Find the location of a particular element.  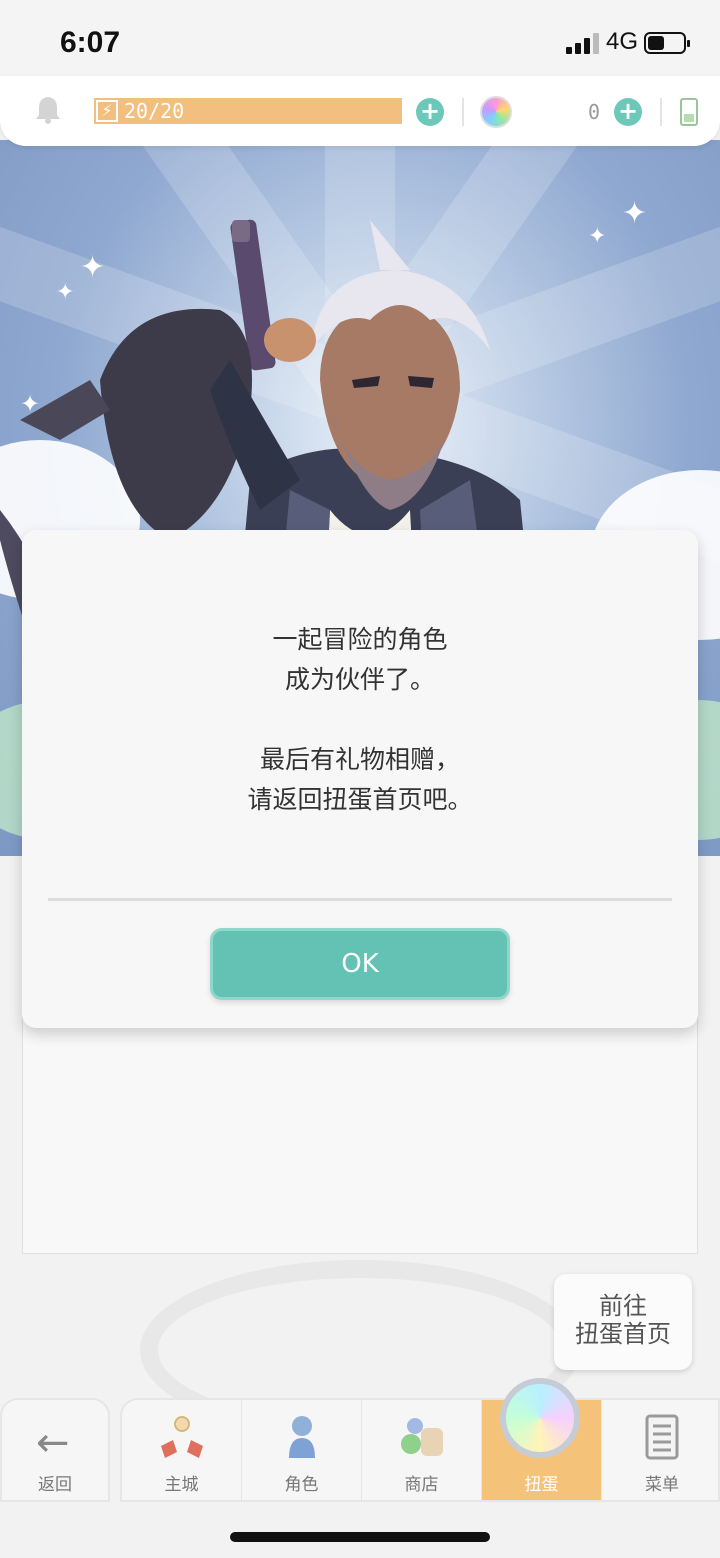

dialog-line: 请返回扭蛋首页吧。 is located at coordinates (360, 799).